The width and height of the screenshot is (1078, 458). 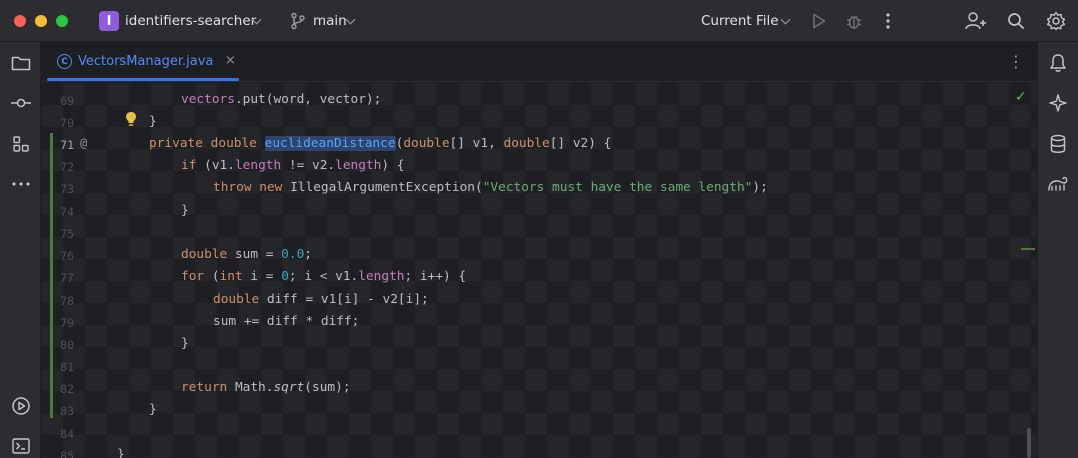 I want to click on line-number: 78, so click(x=67, y=301).